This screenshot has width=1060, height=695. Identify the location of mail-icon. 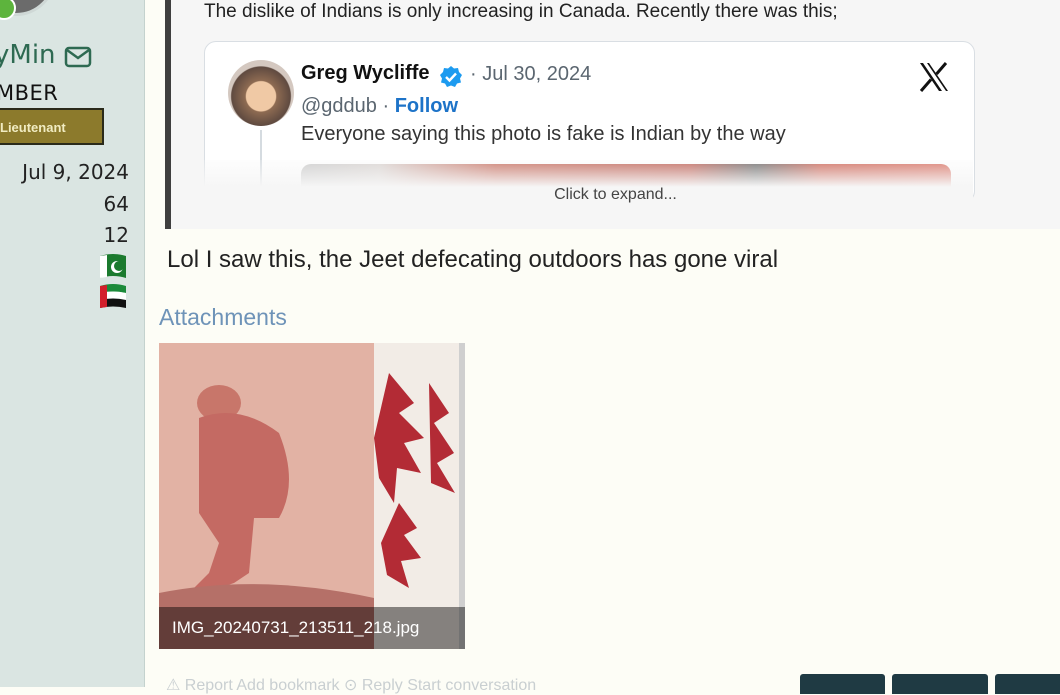
(78, 57).